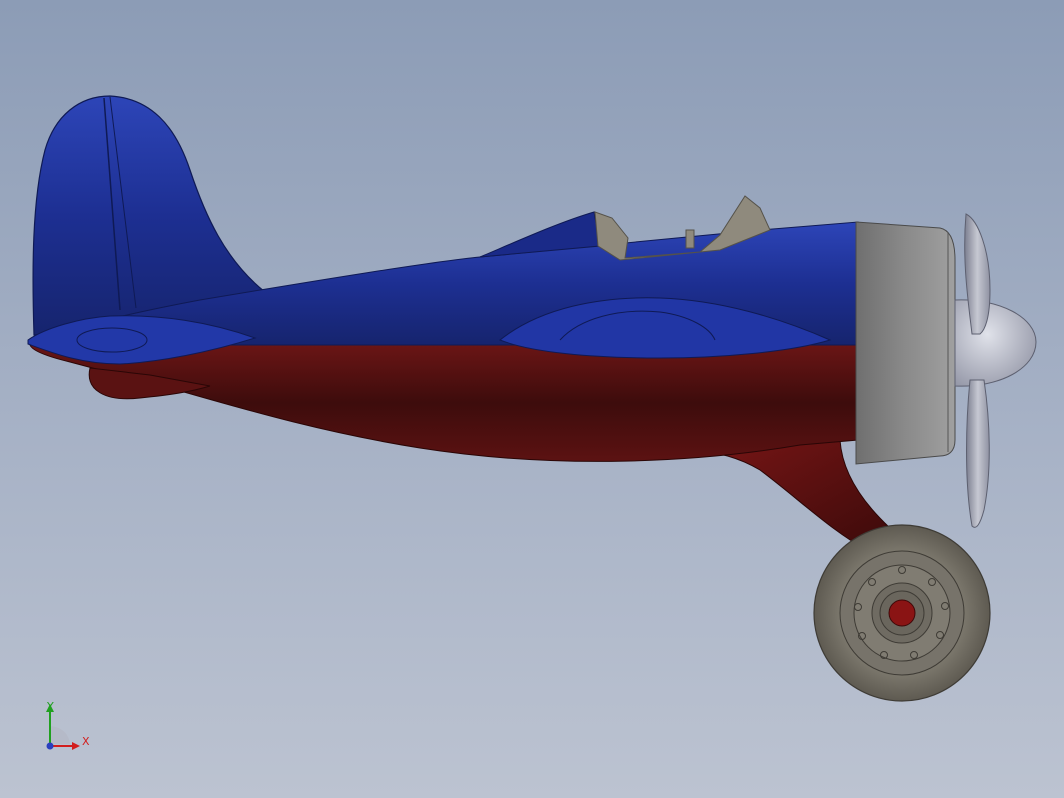 Image resolution: width=1064 pixels, height=798 pixels. I want to click on lower-fuselage, so click(444, 403).